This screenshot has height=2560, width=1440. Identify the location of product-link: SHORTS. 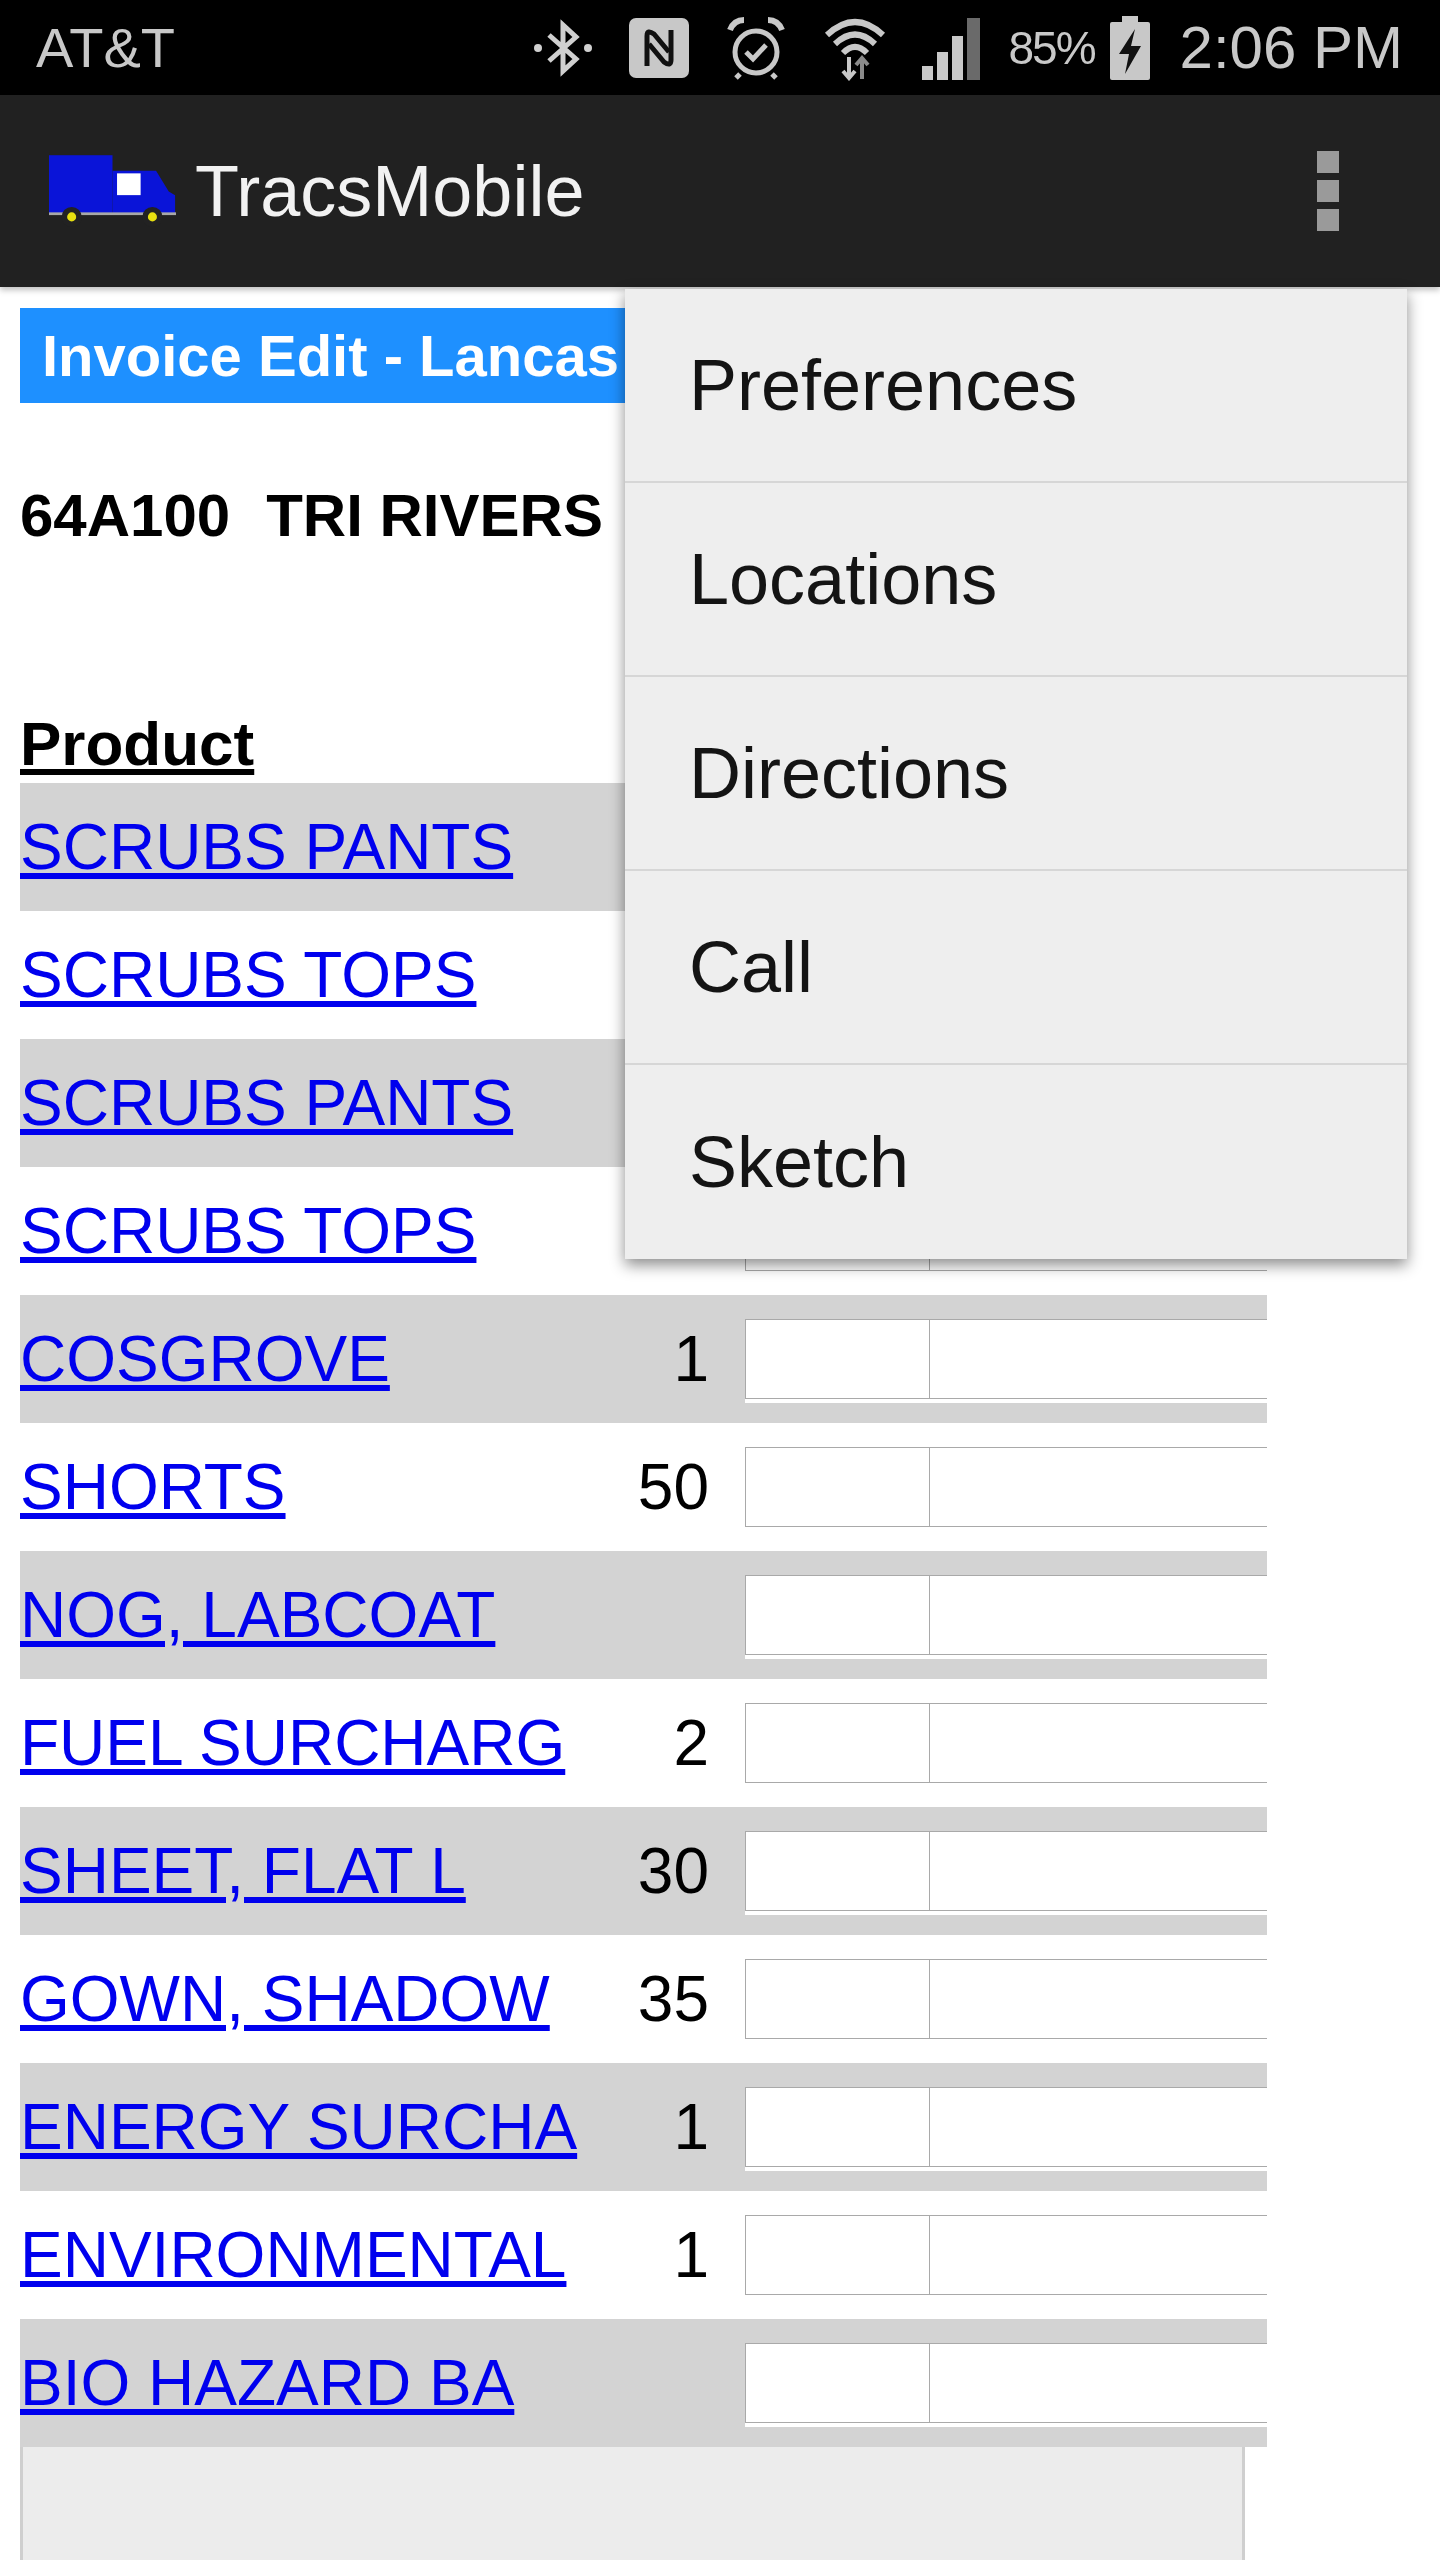
(153, 1487).